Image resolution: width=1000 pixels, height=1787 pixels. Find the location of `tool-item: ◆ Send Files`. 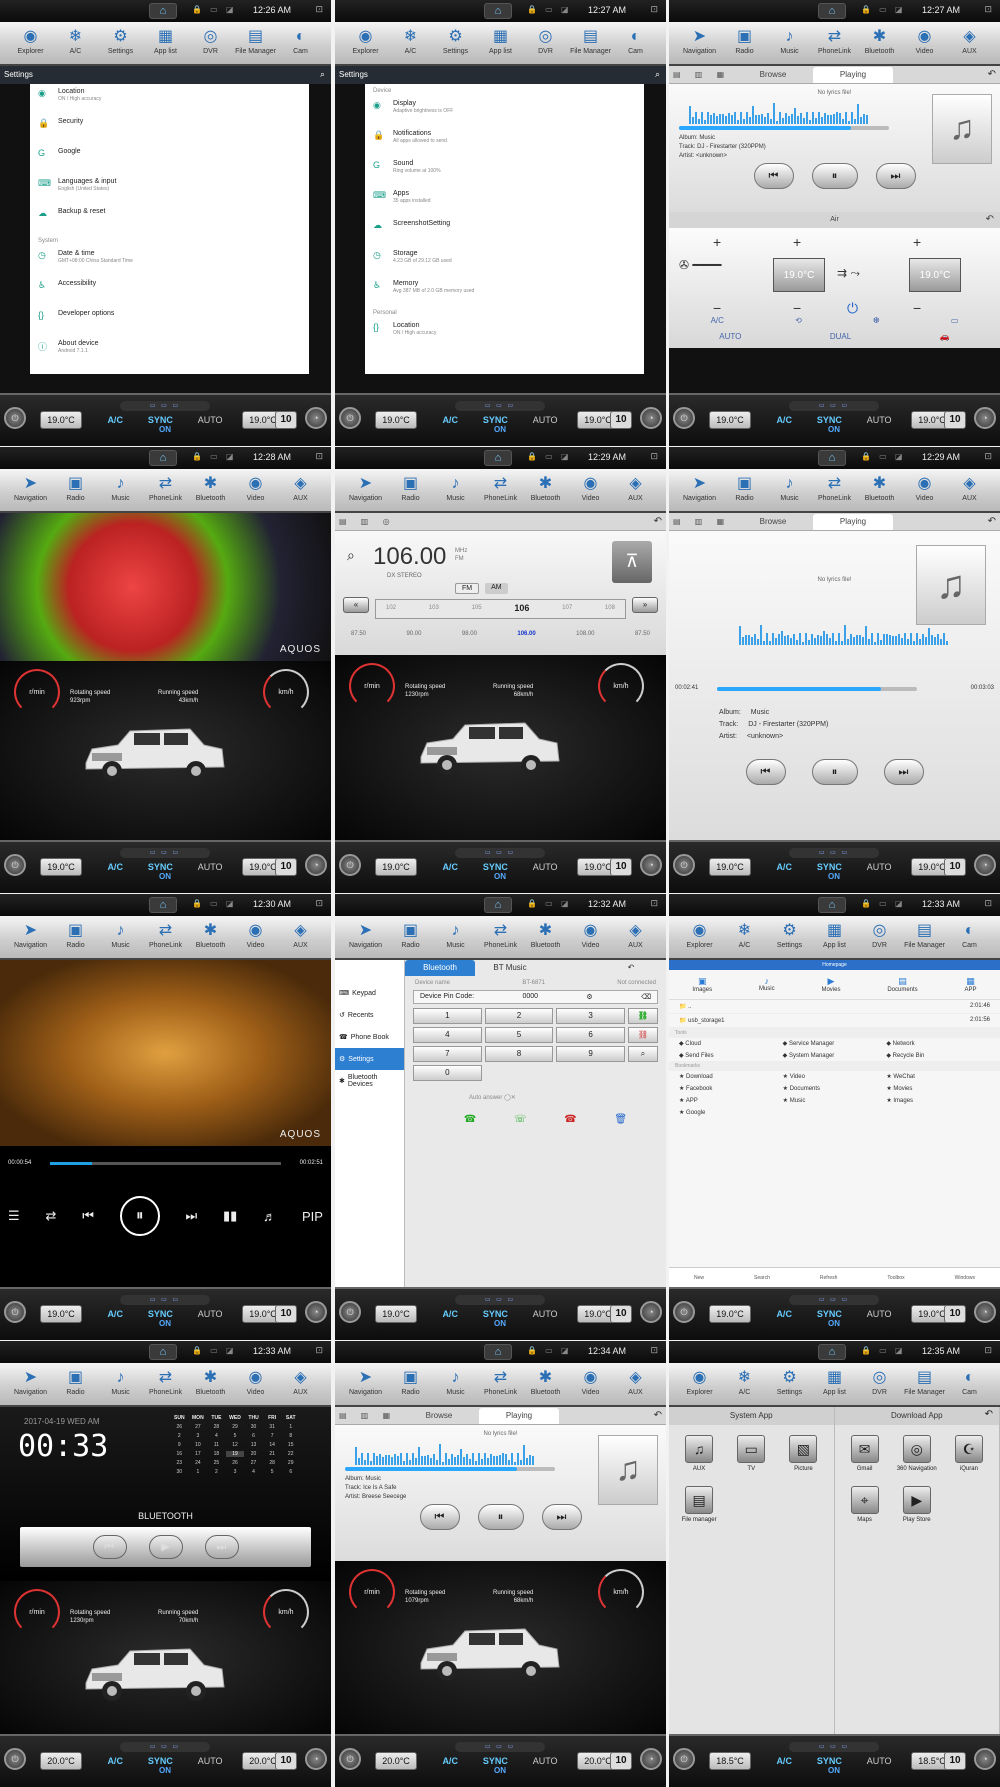

tool-item: ◆ Send Files is located at coordinates (731, 1055).